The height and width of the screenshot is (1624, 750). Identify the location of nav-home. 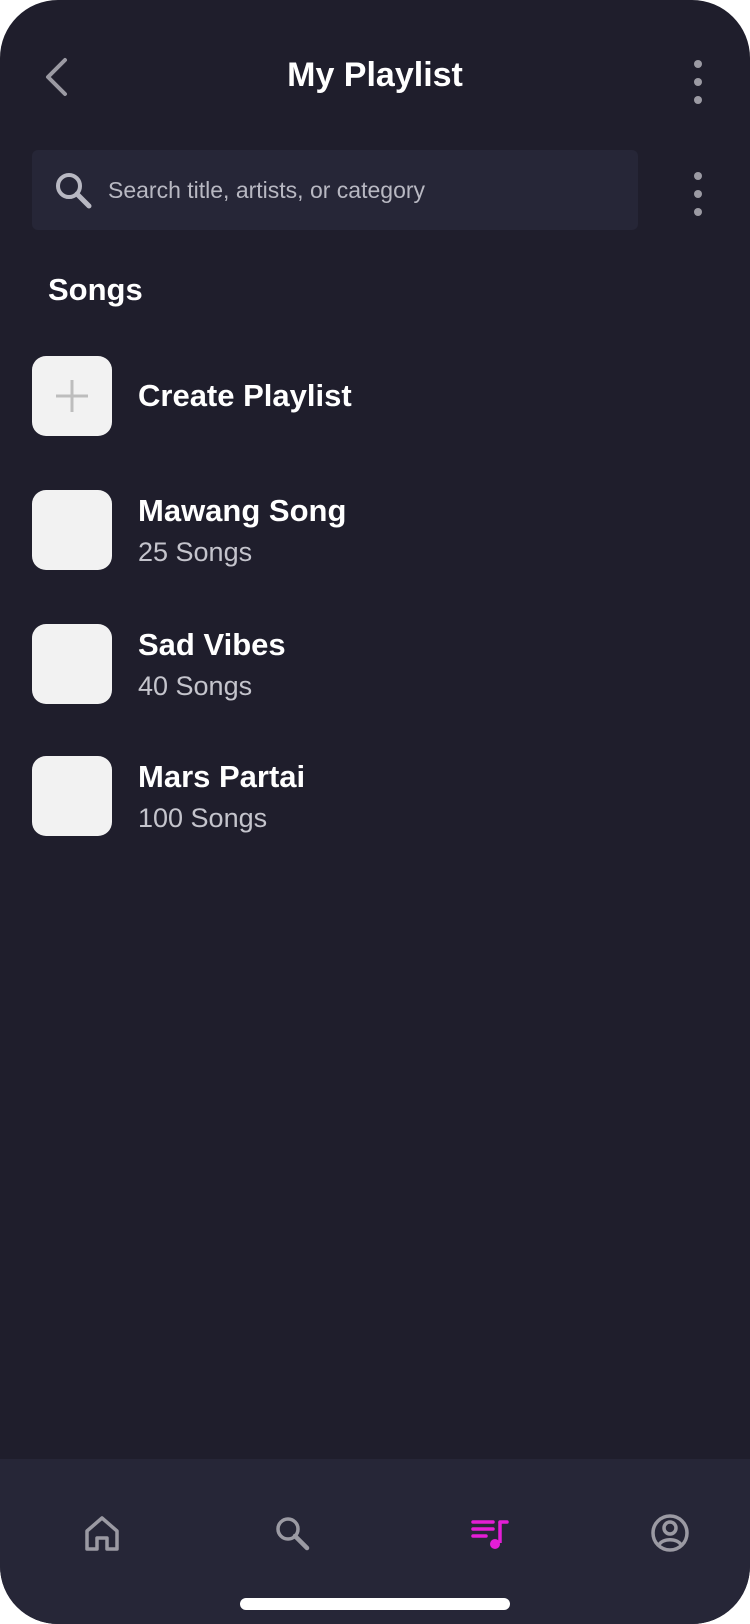
(102, 1533).